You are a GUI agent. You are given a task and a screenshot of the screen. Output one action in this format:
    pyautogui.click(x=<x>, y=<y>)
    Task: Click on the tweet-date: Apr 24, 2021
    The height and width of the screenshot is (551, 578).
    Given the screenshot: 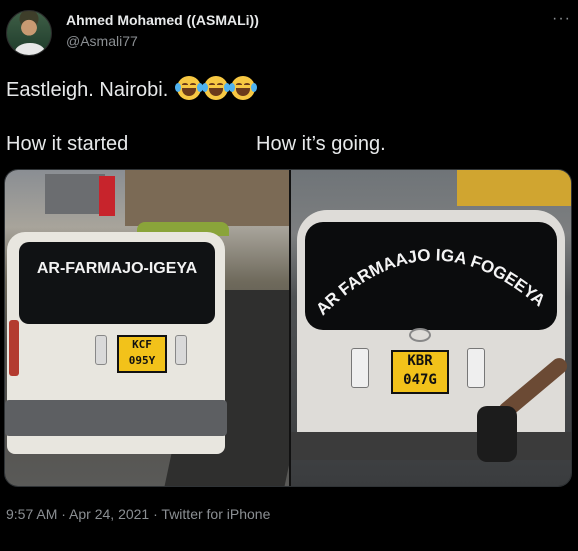 What is the action you would take?
    pyautogui.click(x=109, y=514)
    